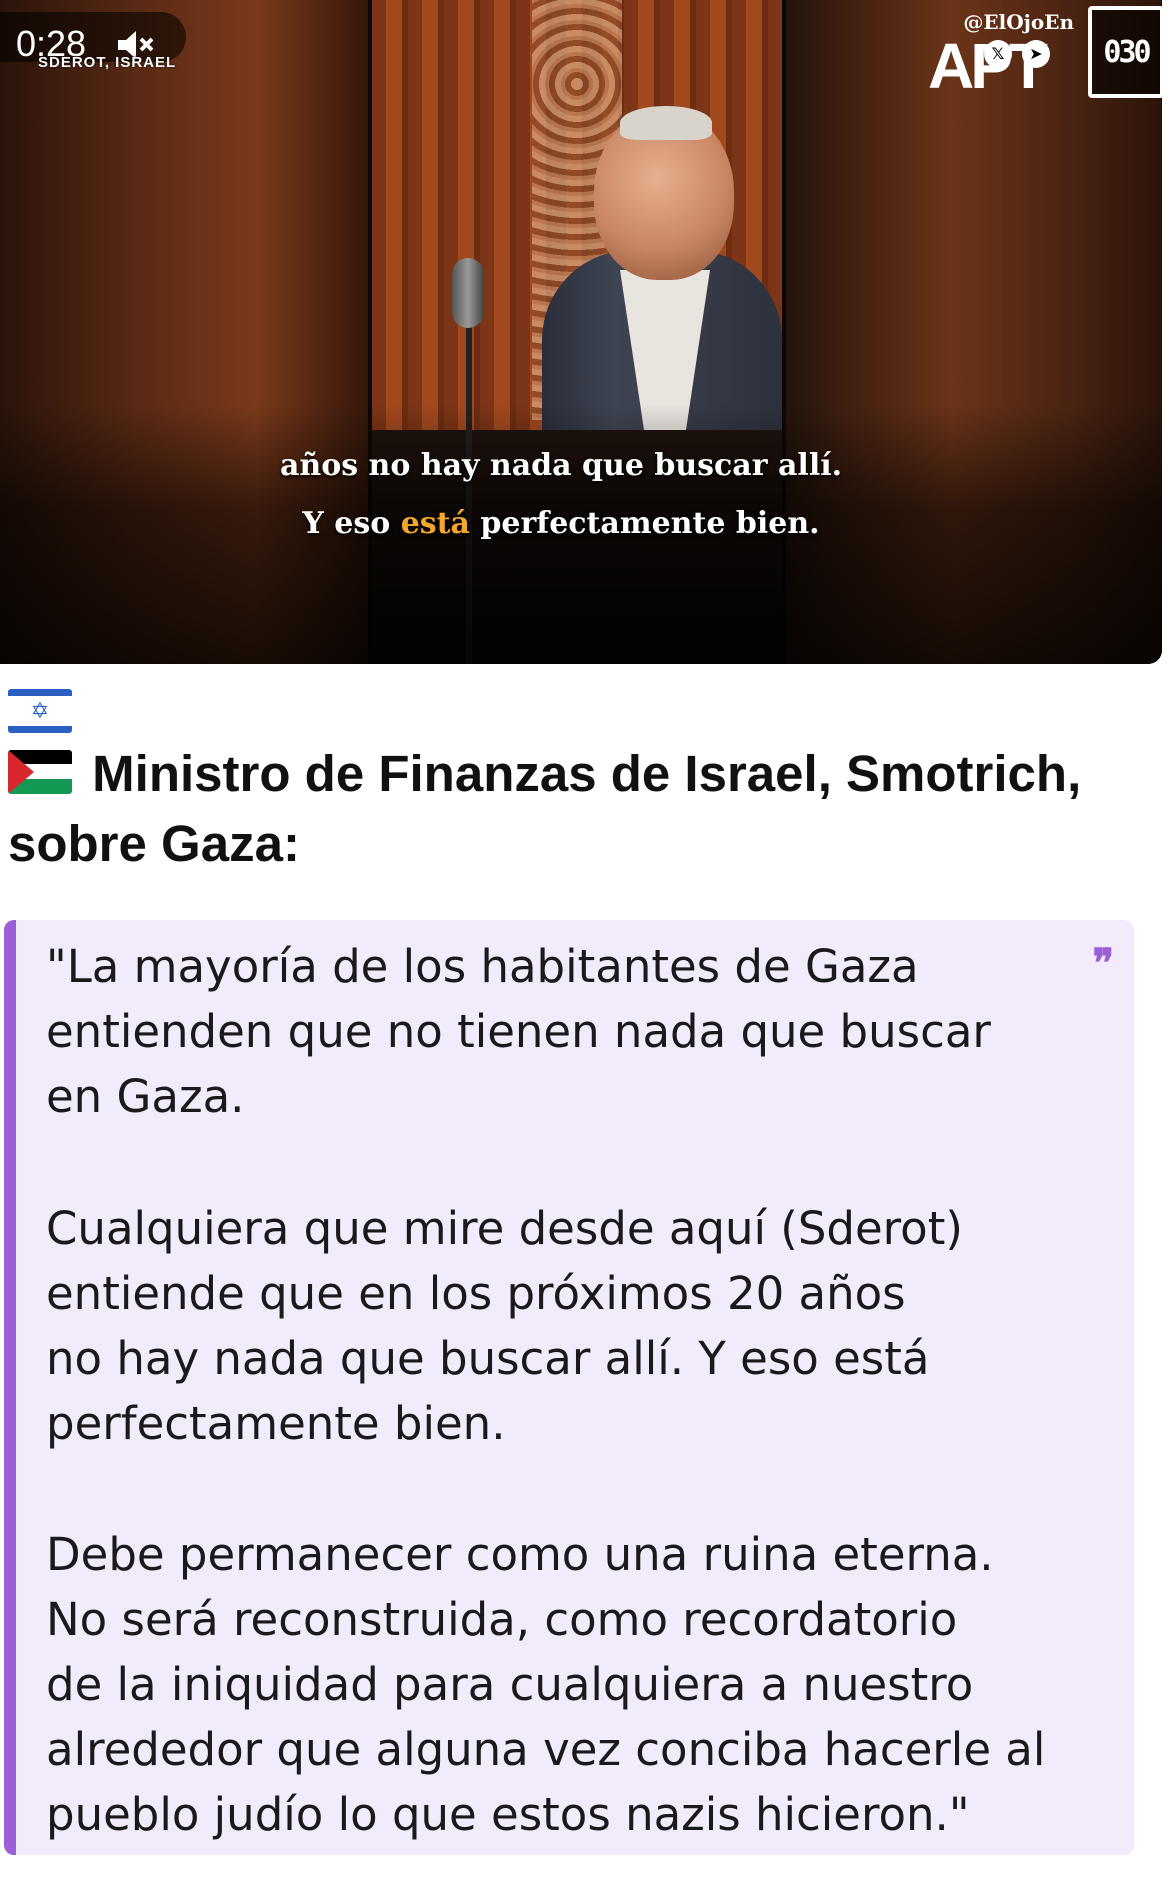 The image size is (1169, 1878). What do you see at coordinates (1036, 54) in the screenshot?
I see `telegram-icon: ➤` at bounding box center [1036, 54].